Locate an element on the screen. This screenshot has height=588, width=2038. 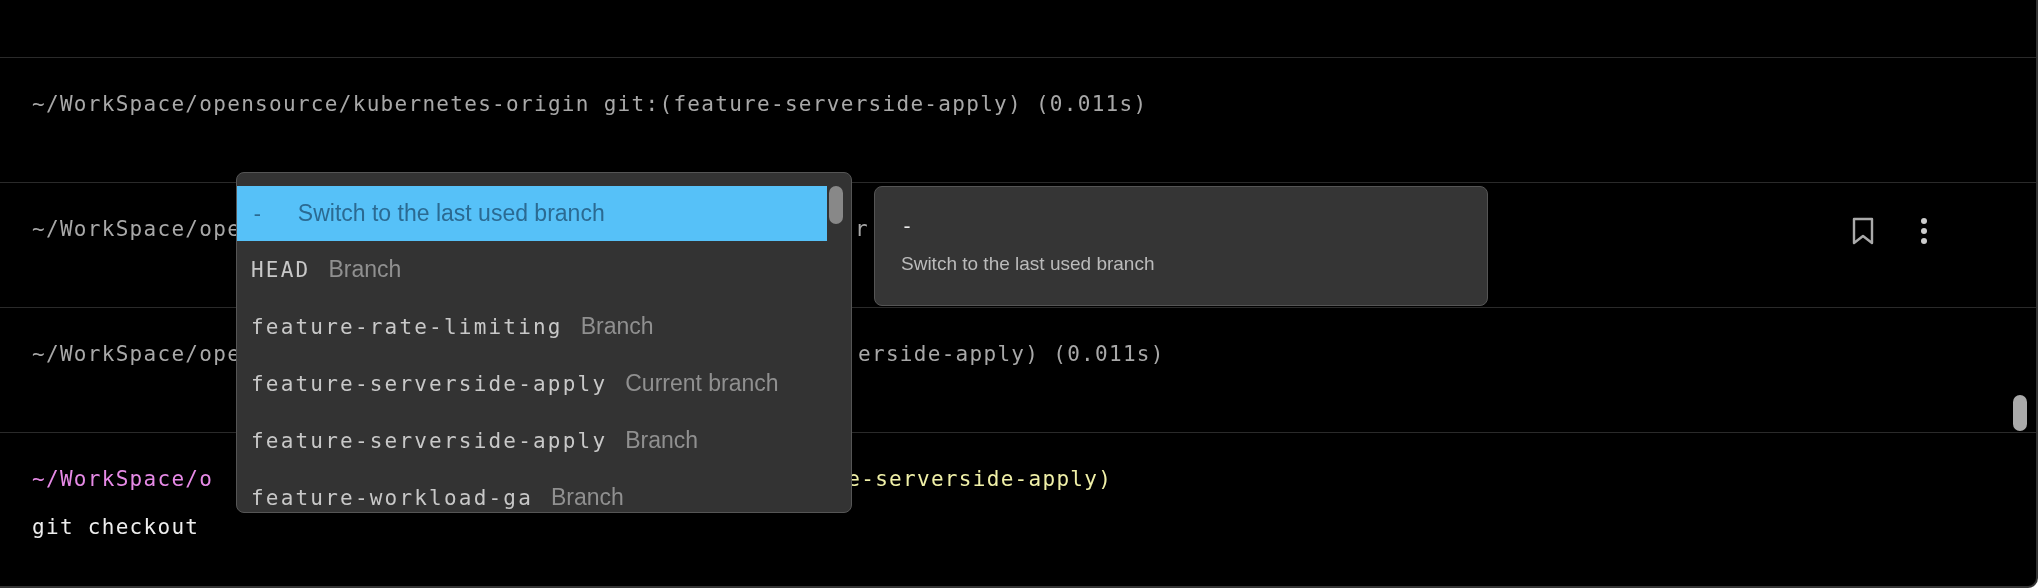
more-options-icon is located at coordinates (1924, 231).